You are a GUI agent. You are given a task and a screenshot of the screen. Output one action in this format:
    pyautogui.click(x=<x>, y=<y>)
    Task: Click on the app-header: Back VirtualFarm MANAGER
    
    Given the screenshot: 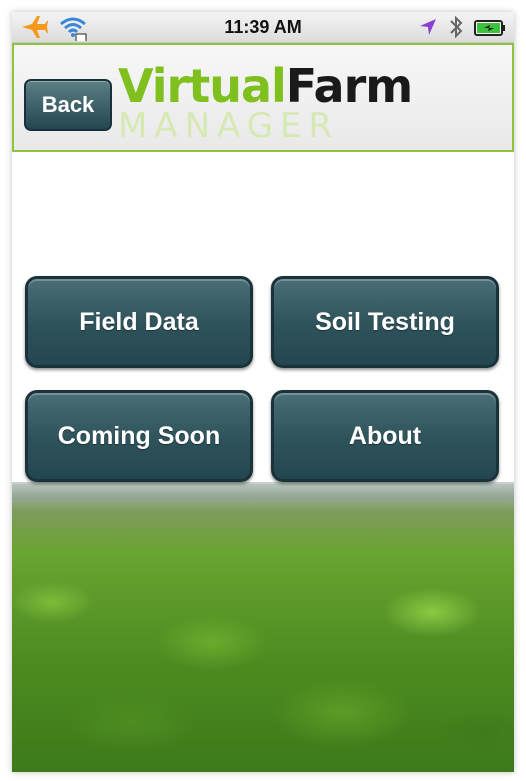 What is the action you would take?
    pyautogui.click(x=263, y=97)
    